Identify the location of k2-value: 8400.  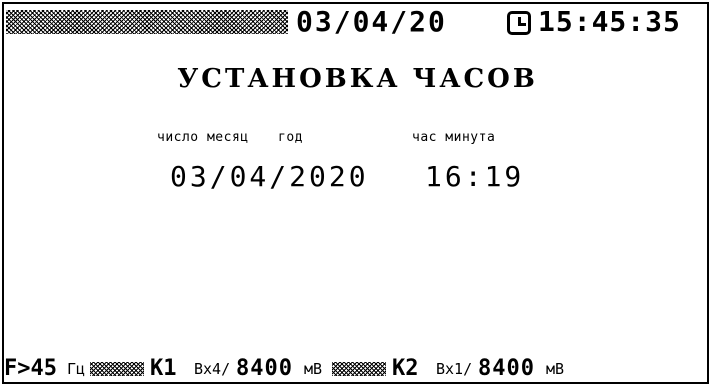
(506, 368).